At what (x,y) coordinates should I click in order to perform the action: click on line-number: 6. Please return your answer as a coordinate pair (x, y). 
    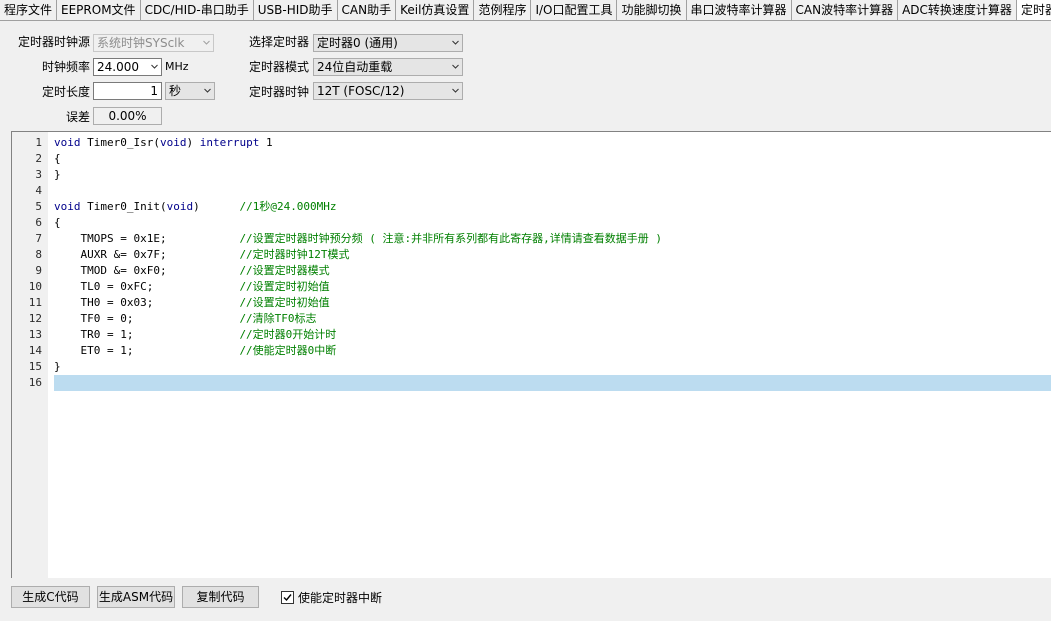
    Looking at the image, I should click on (38, 222).